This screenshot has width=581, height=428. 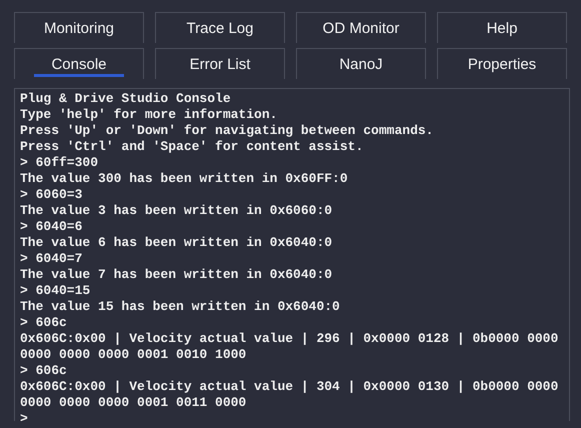 What do you see at coordinates (149, 115) in the screenshot?
I see `console-line: Type 'help' for more information.` at bounding box center [149, 115].